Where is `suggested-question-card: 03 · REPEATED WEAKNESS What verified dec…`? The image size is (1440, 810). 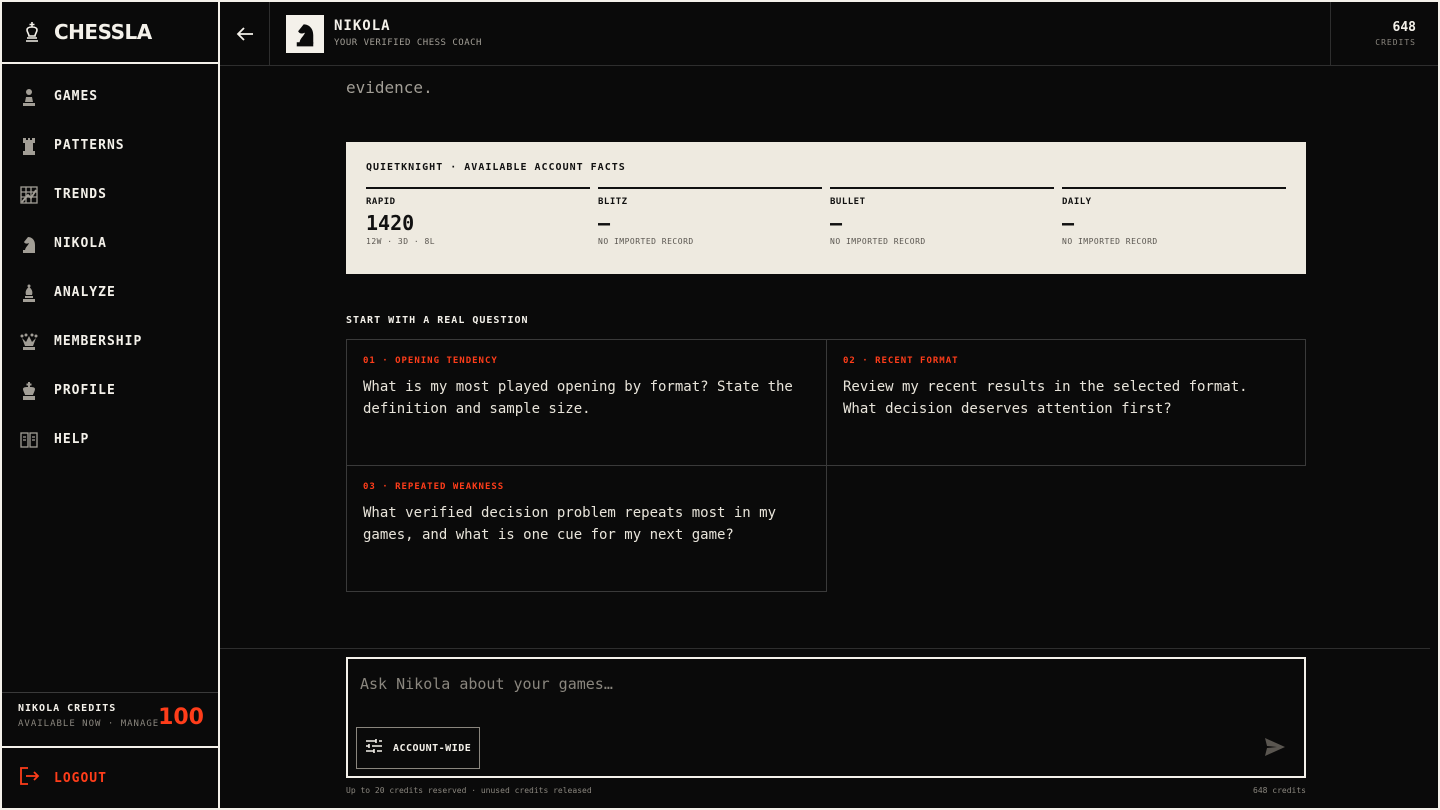 suggested-question-card: 03 · REPEATED WEAKNESS What verified dec… is located at coordinates (586, 528).